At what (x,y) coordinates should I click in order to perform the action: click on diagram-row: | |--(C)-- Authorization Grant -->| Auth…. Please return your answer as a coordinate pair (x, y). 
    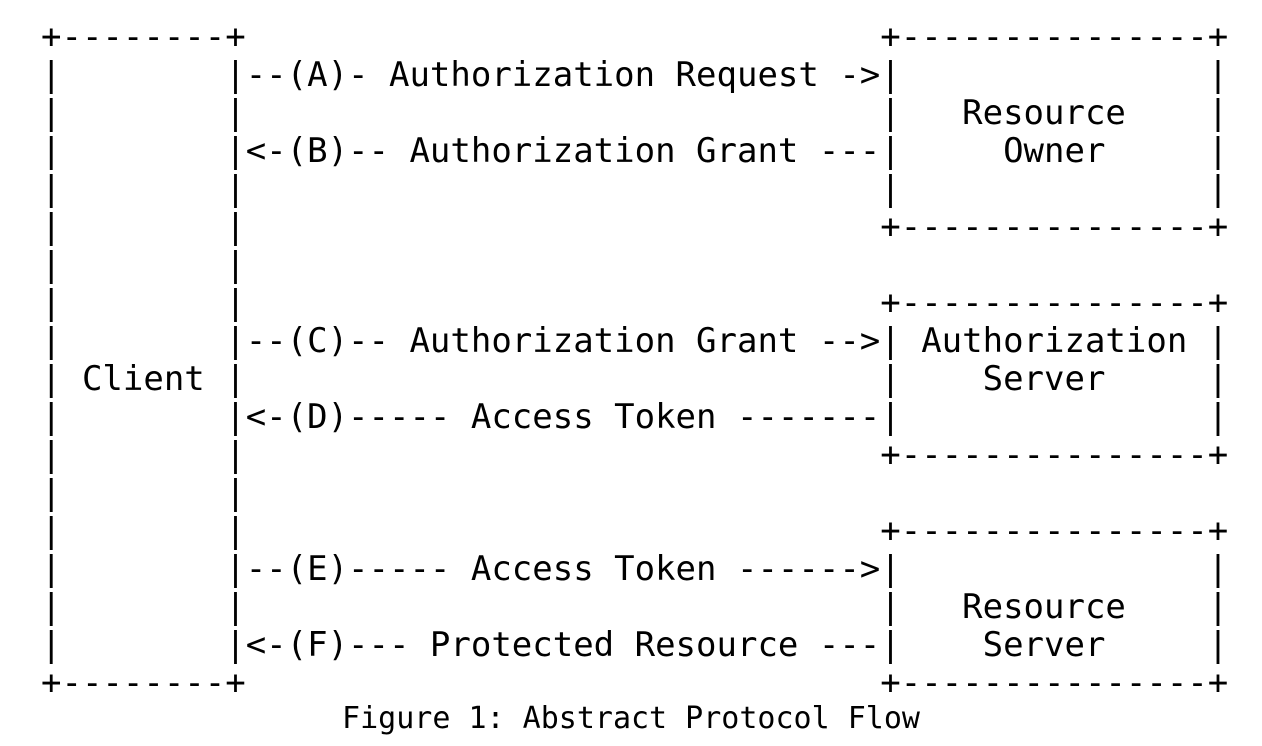
    Looking at the image, I should click on (635, 341).